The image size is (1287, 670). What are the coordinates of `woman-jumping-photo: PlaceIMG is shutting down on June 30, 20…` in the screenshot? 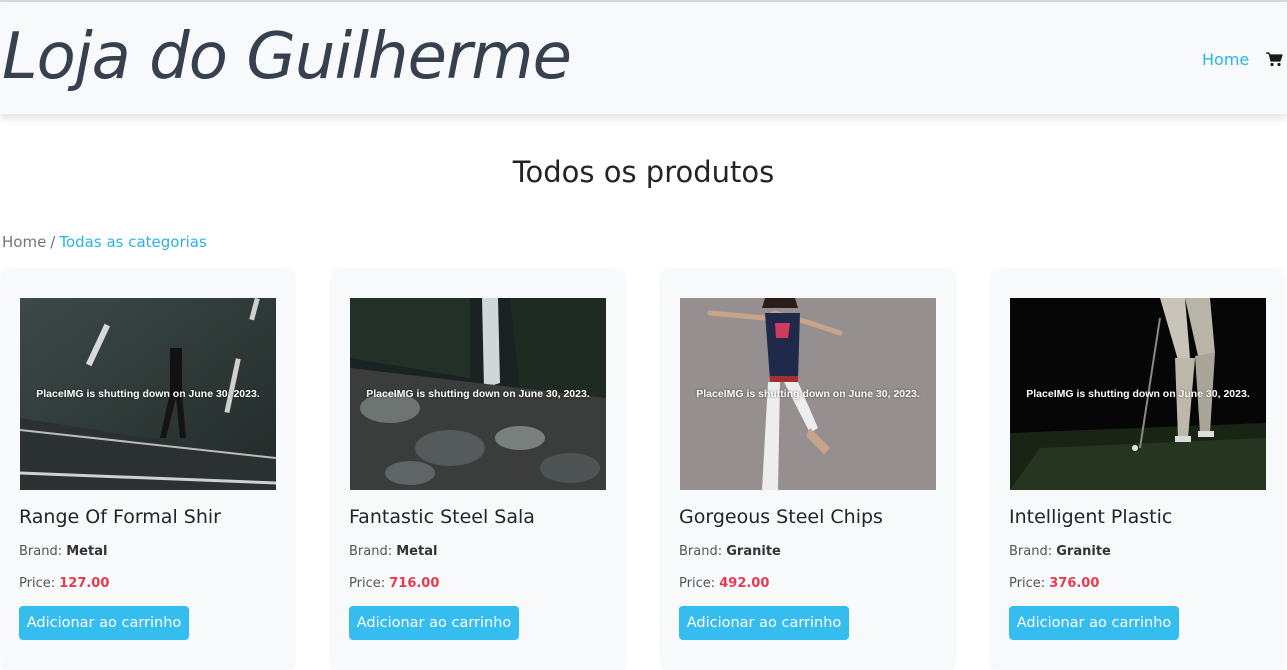 It's located at (808, 394).